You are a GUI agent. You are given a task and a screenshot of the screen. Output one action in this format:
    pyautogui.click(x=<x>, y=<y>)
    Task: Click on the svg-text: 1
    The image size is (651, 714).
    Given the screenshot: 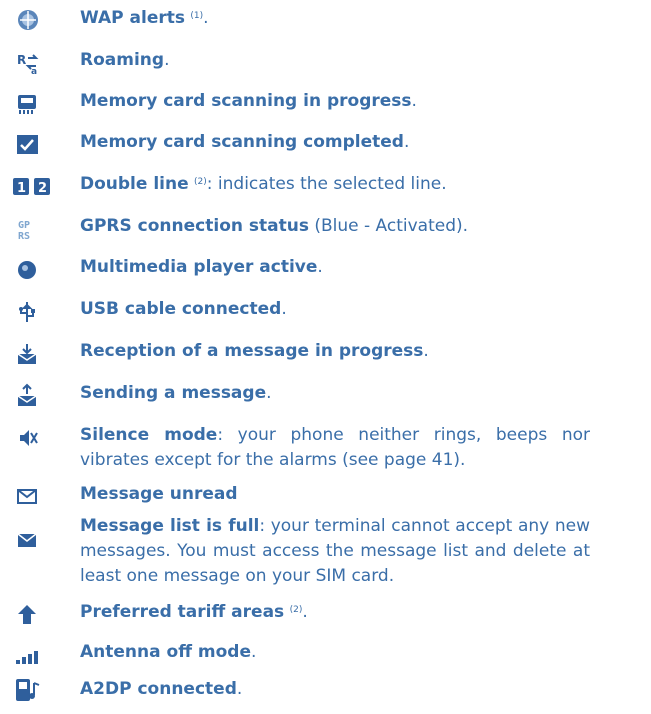 What is the action you would take?
    pyautogui.click(x=21, y=188)
    